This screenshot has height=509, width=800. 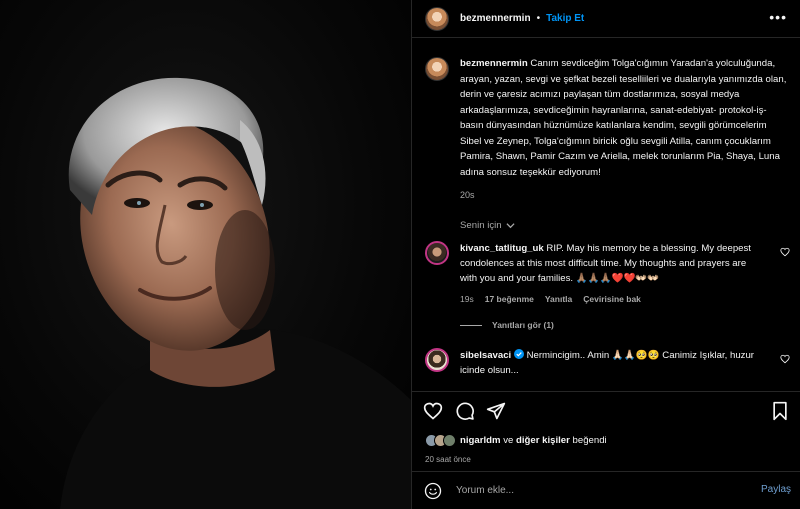 I want to click on comment-filter-dropdown: Senin için, so click(x=487, y=225).